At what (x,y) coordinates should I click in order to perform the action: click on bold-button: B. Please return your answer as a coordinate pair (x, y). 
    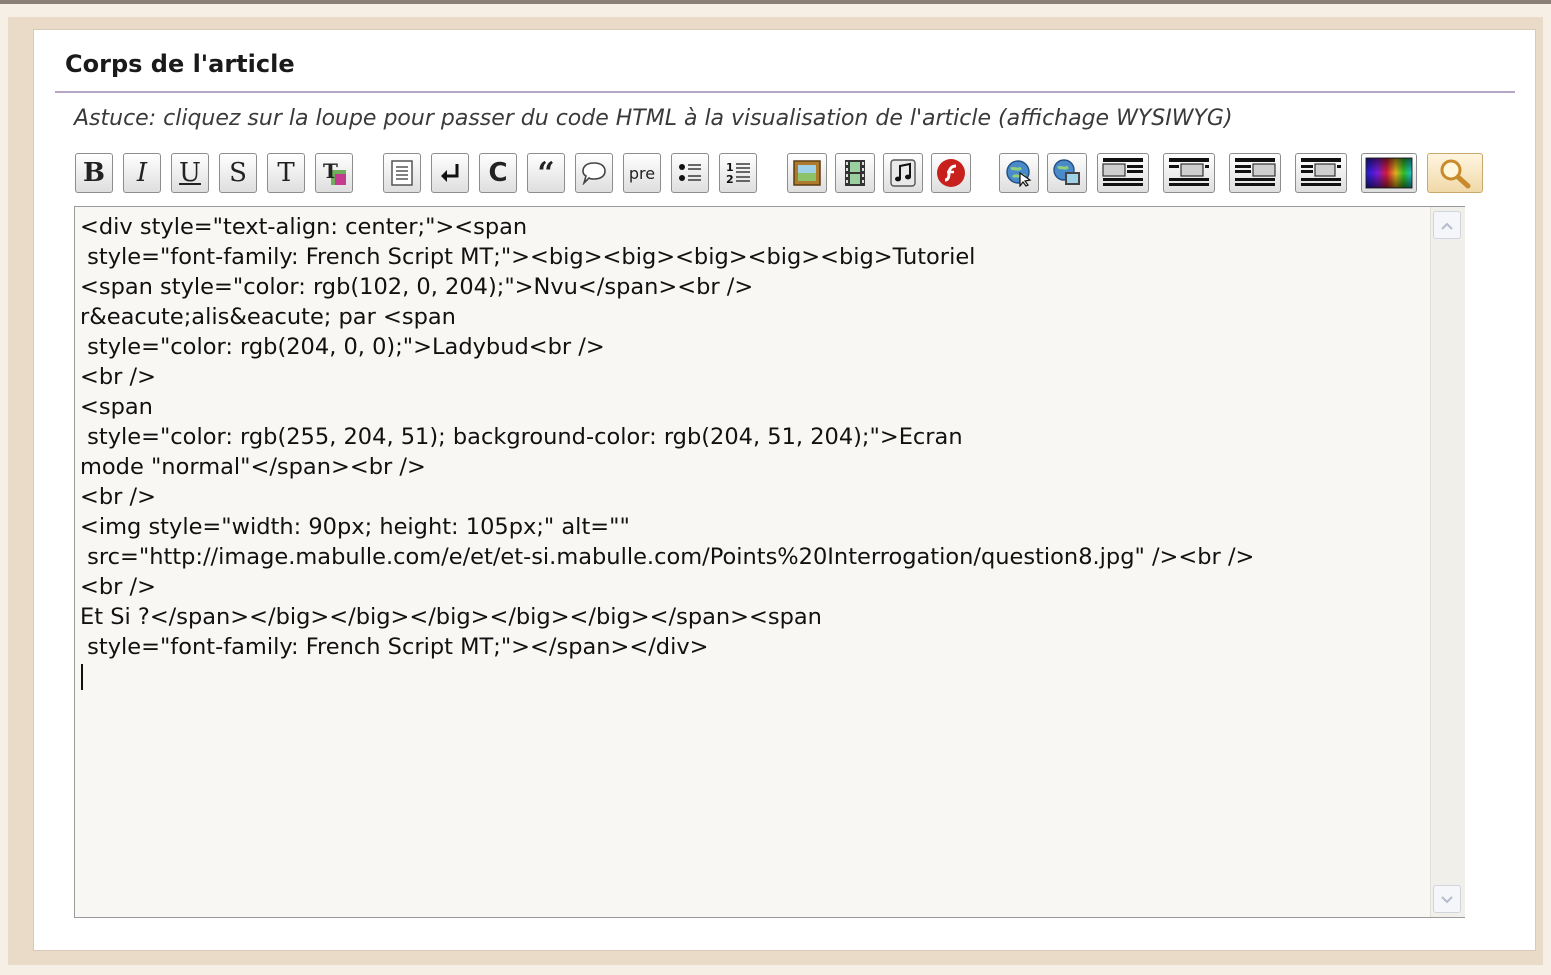
    Looking at the image, I should click on (94, 173).